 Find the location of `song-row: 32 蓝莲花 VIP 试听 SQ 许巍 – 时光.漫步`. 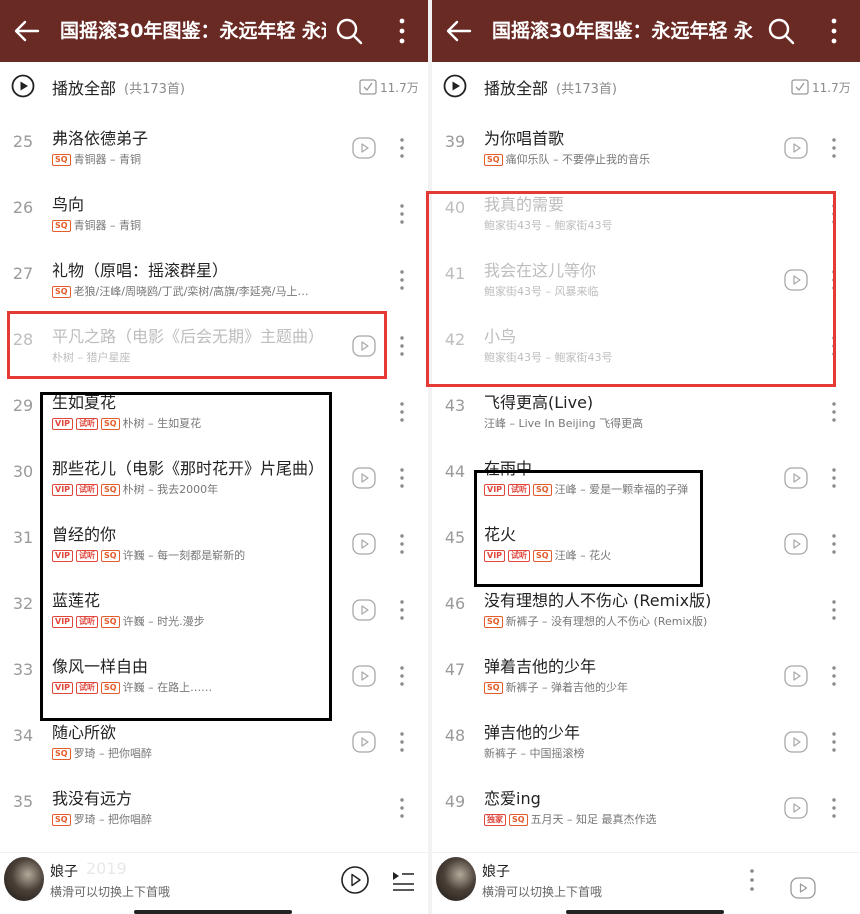

song-row: 32 蓝莲花 VIP 试听 SQ 许巍 – 时光.漫步 is located at coordinates (214, 611).